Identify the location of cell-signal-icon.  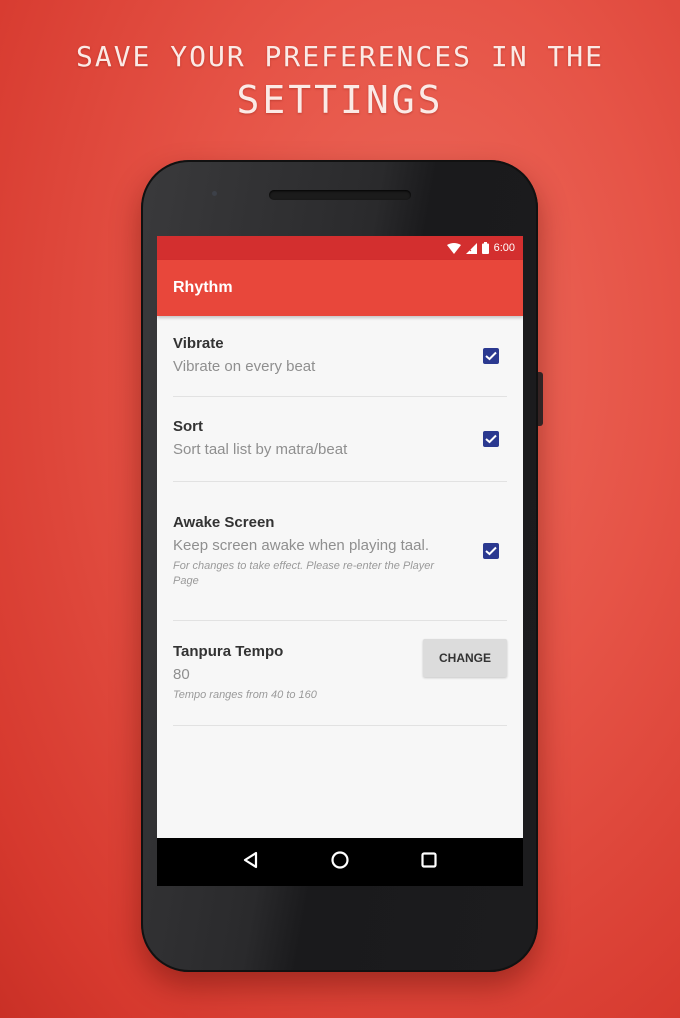
(471, 248).